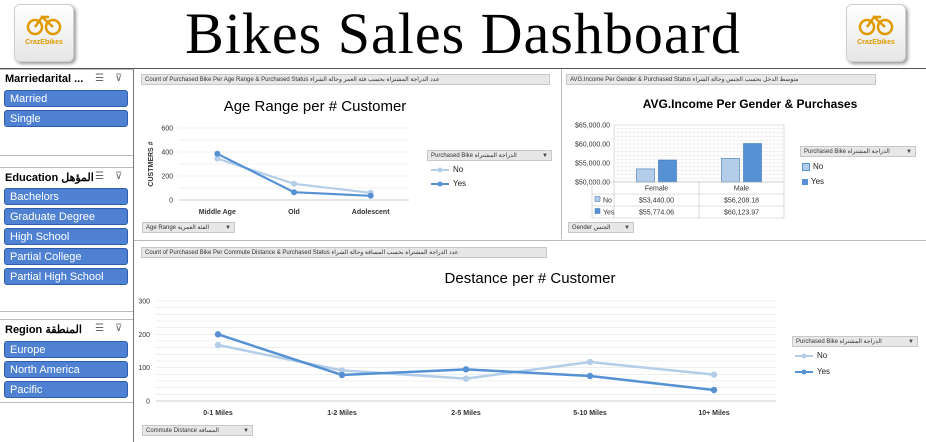 This screenshot has width=926, height=442. I want to click on legend-swatch-yes-icon, so click(805, 181).